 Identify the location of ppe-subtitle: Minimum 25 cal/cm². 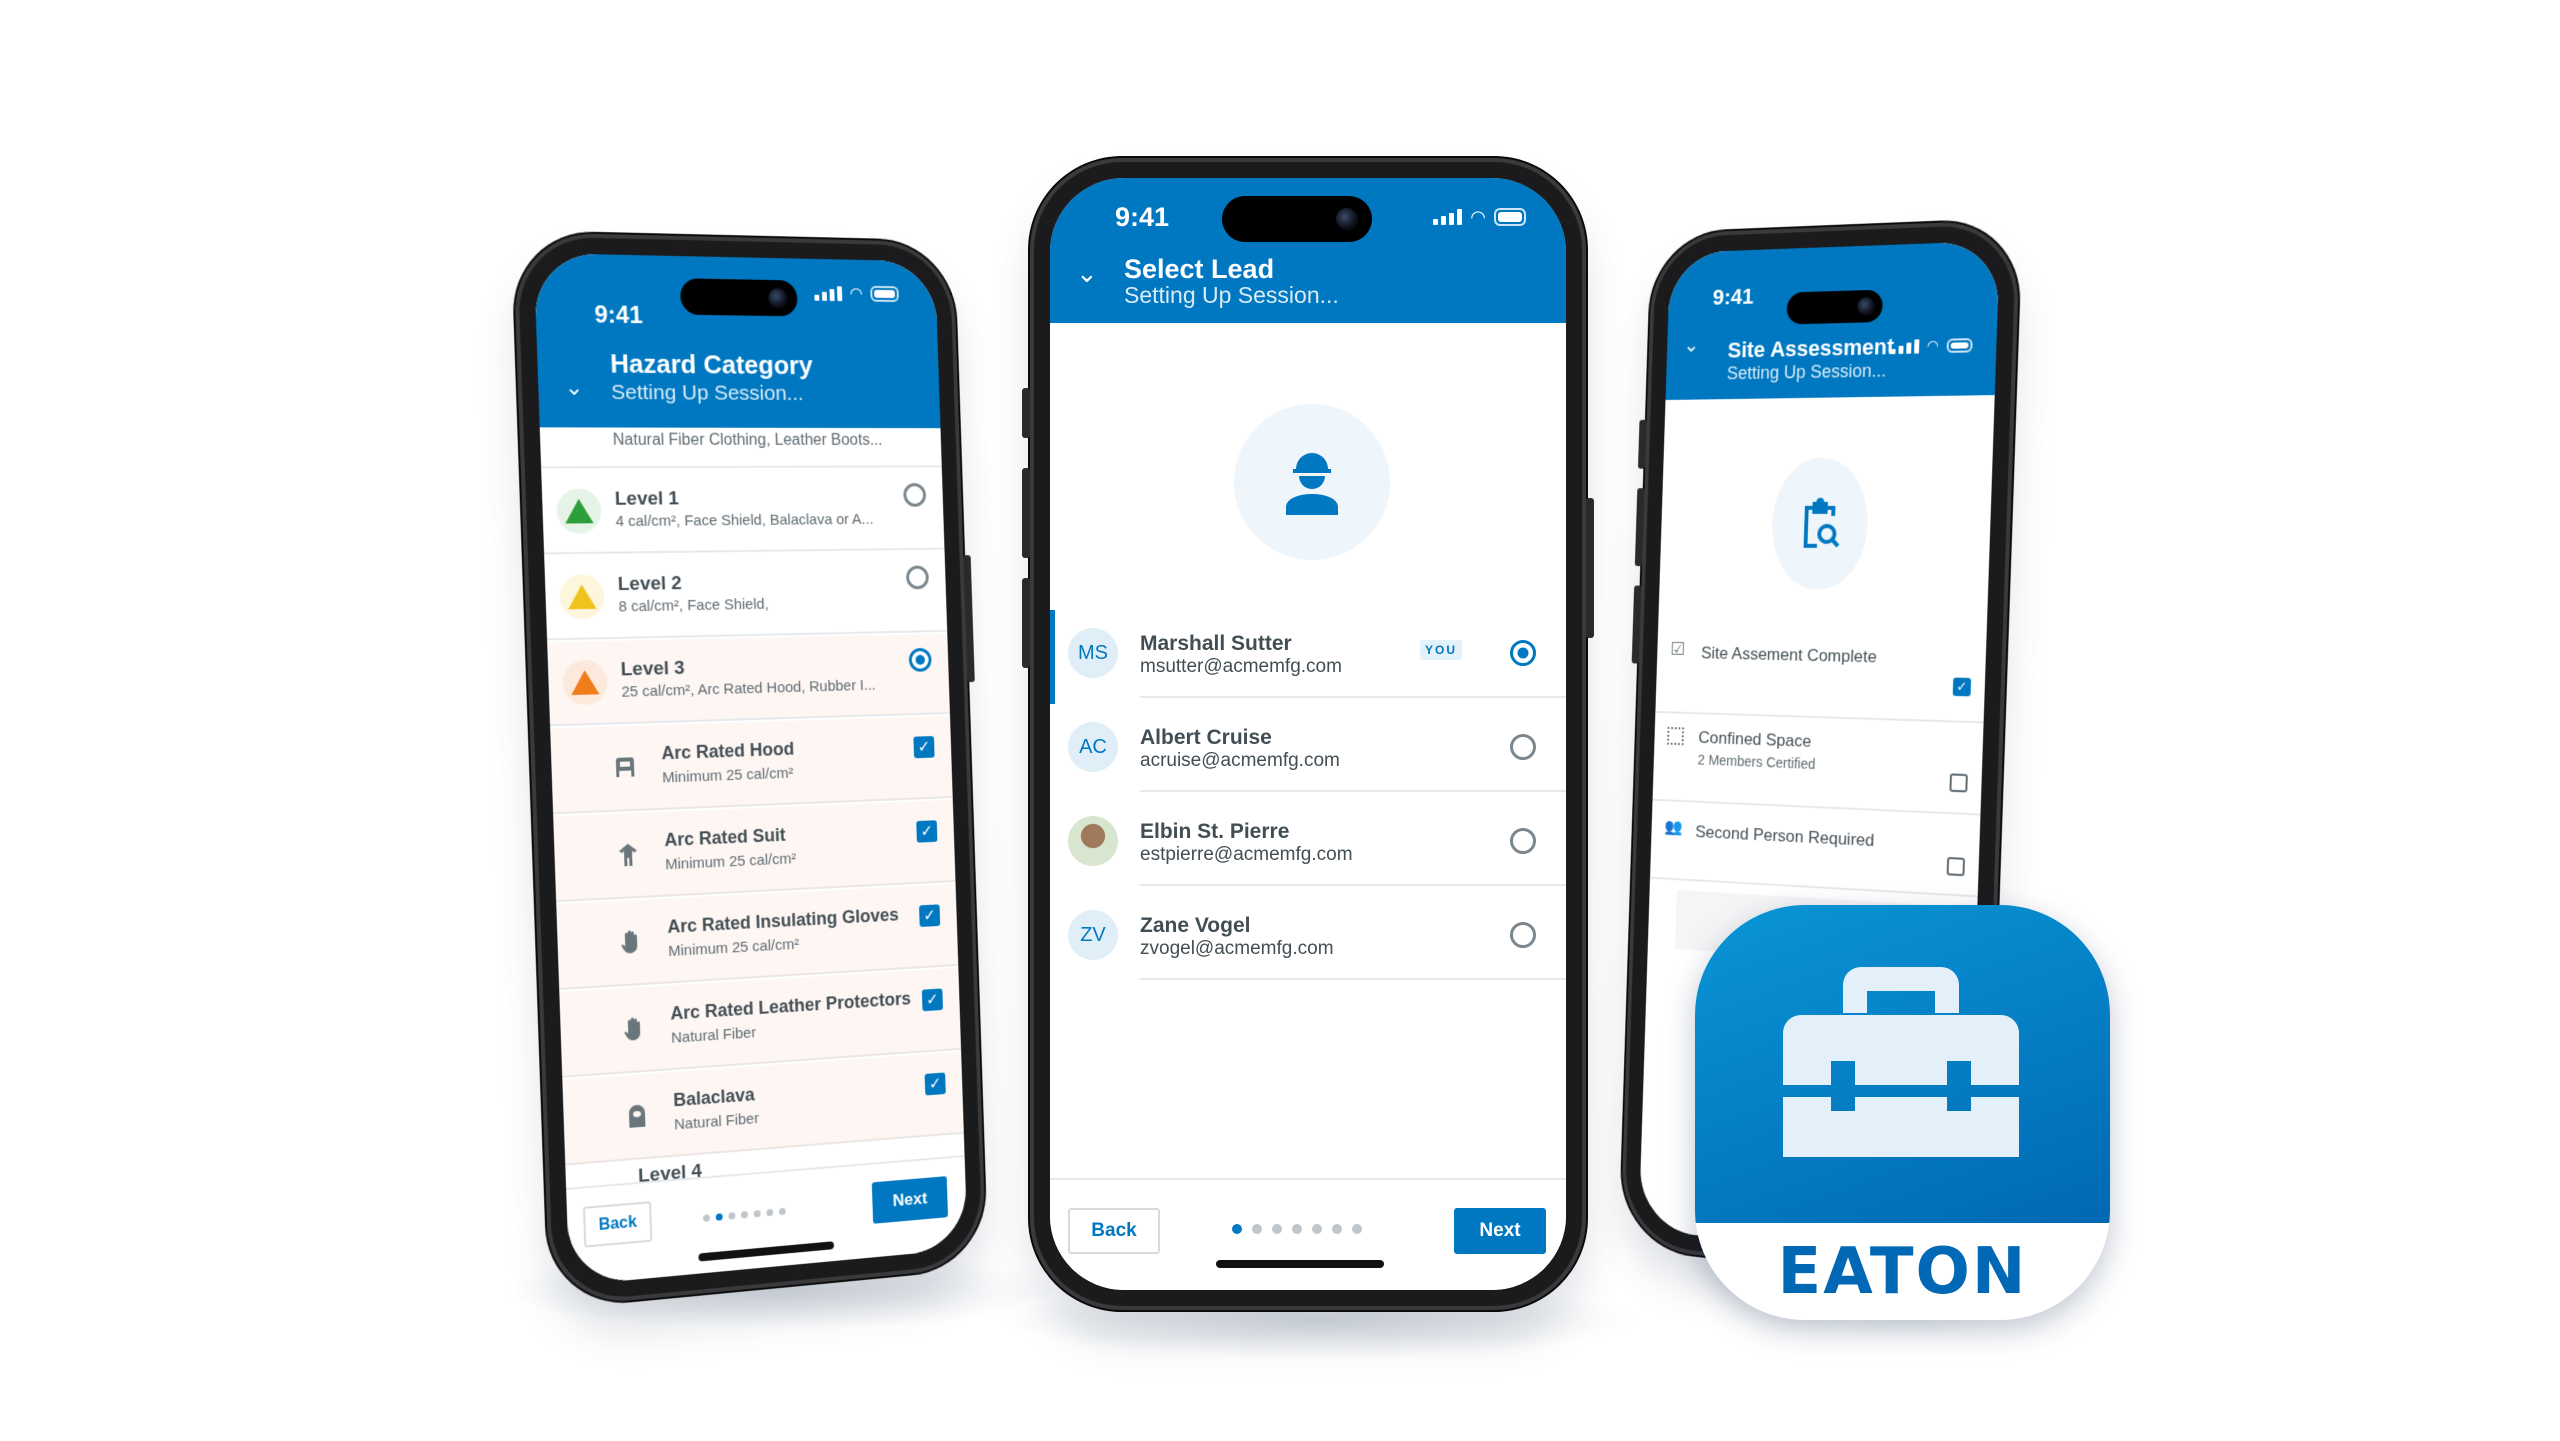
(728, 775).